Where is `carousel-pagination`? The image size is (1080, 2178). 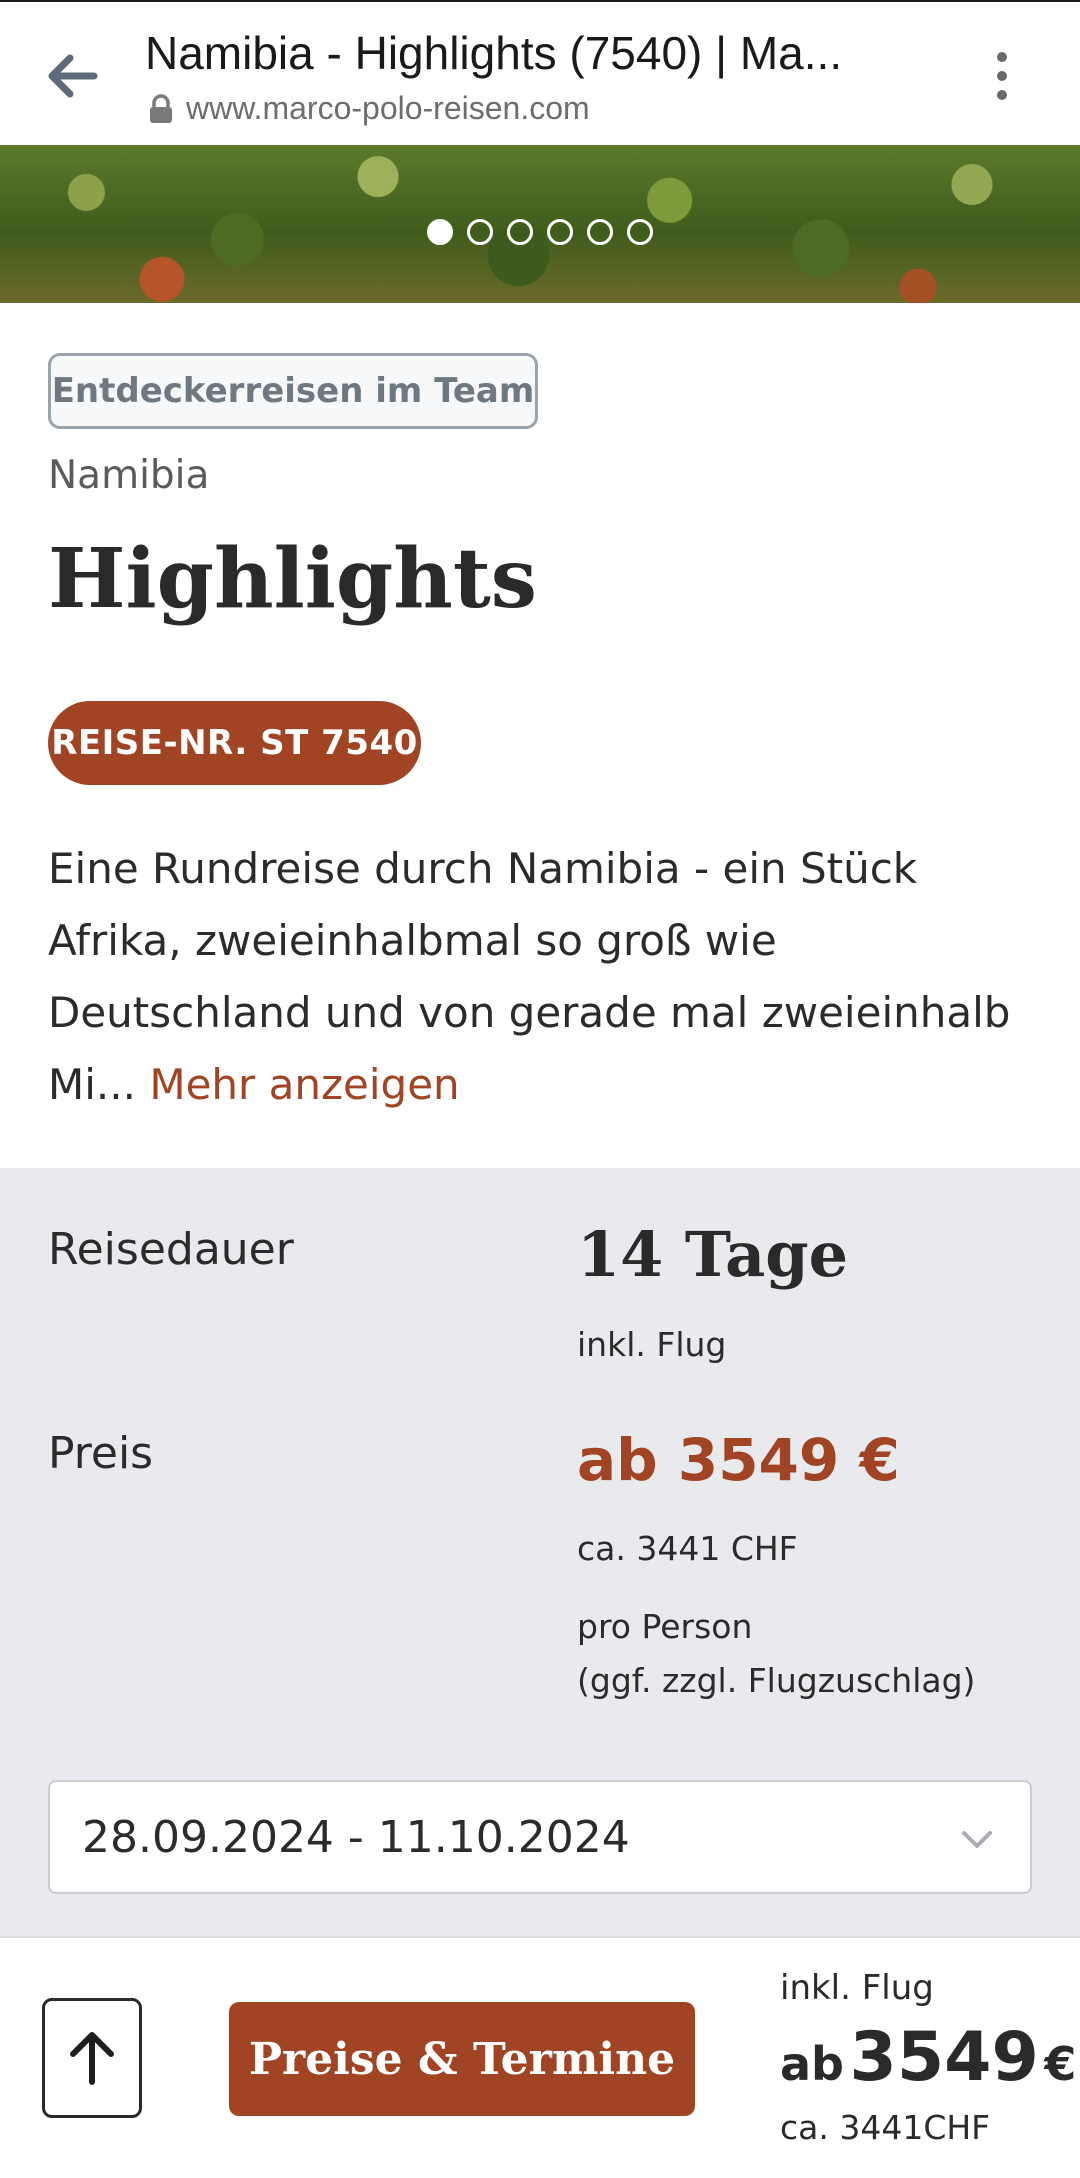
carousel-pagination is located at coordinates (540, 232).